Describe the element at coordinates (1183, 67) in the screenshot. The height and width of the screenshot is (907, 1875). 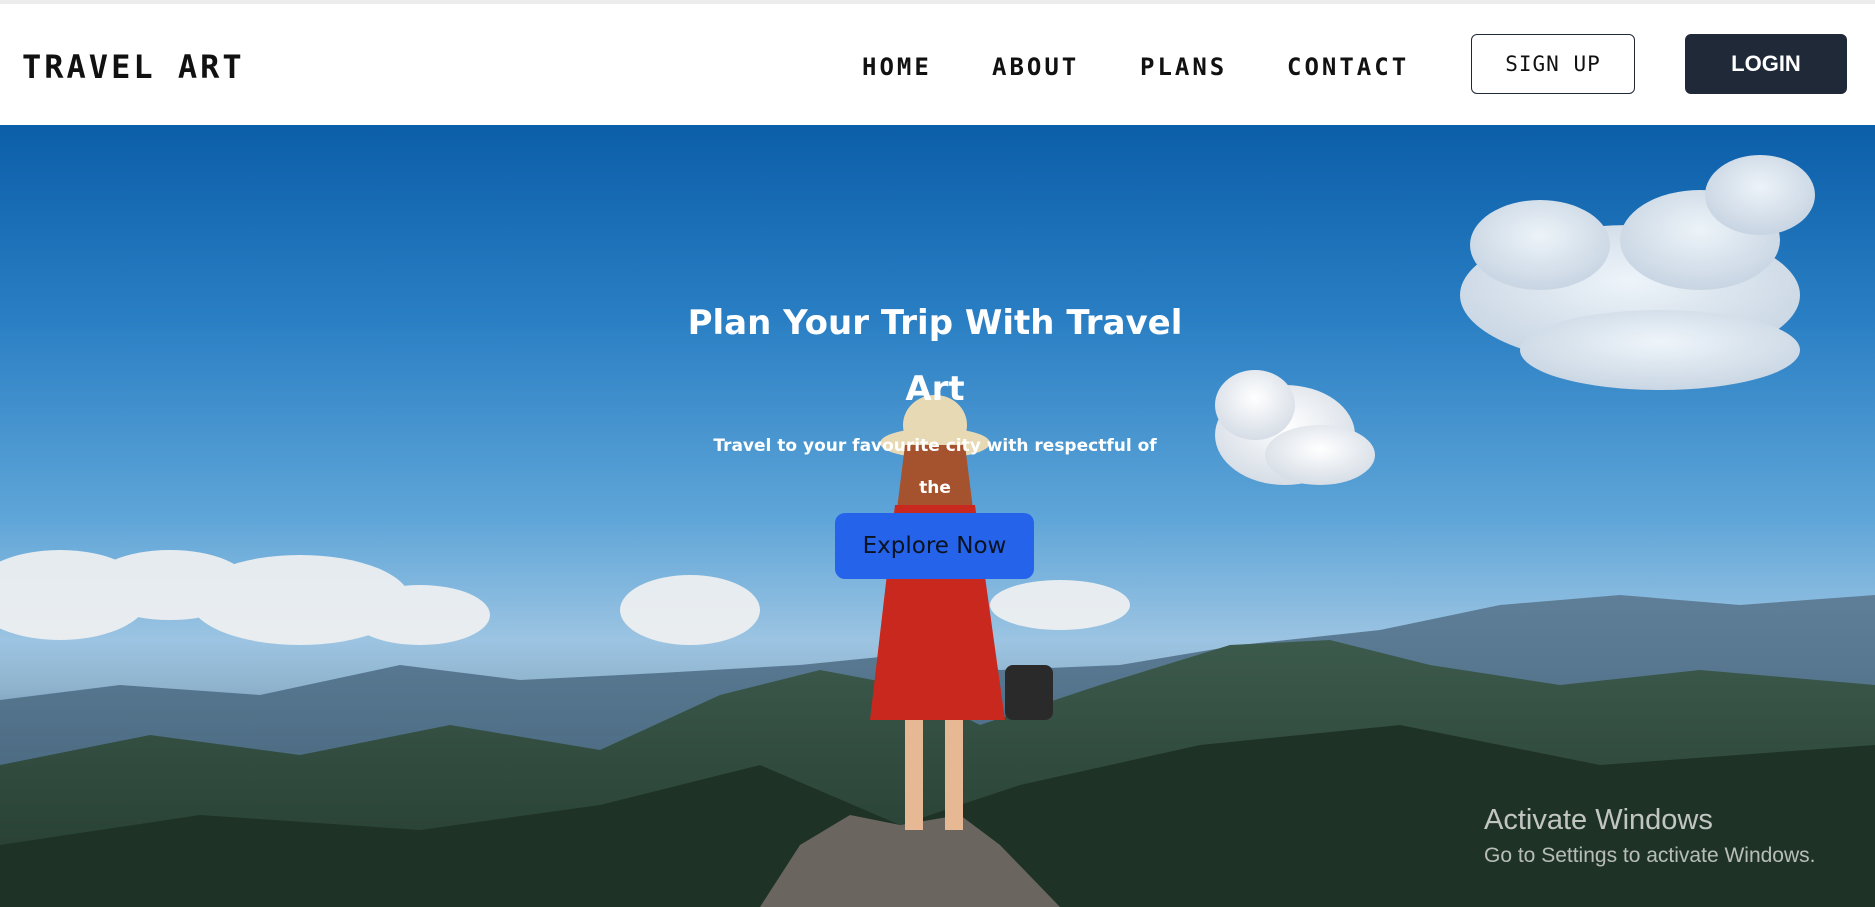
I see `nav-plans: PLANS` at that location.